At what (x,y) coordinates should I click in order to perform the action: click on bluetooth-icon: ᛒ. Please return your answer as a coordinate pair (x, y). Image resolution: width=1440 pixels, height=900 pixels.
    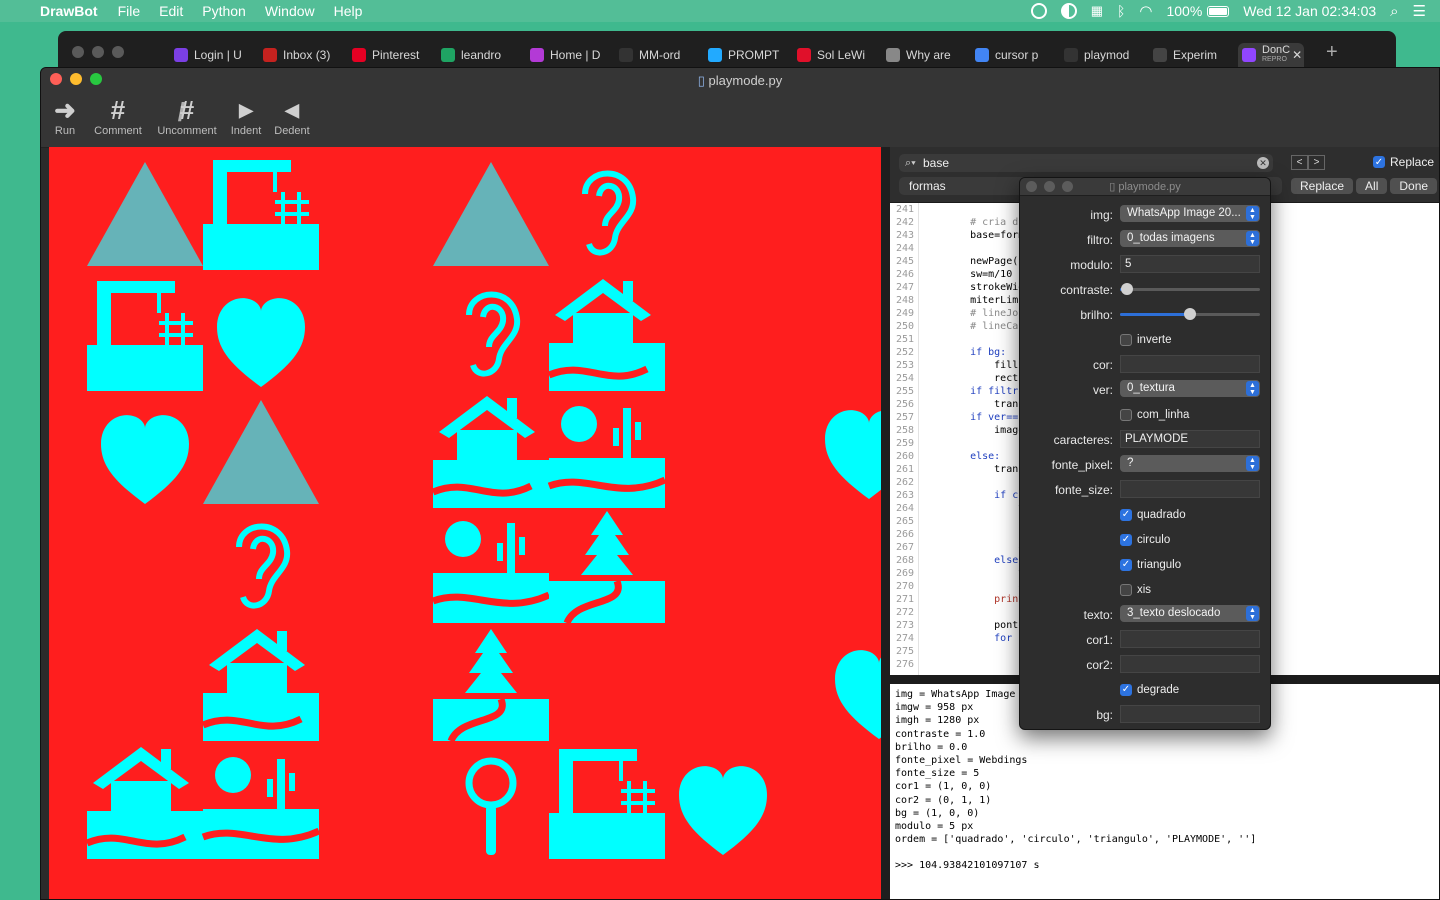
    Looking at the image, I should click on (1121, 11).